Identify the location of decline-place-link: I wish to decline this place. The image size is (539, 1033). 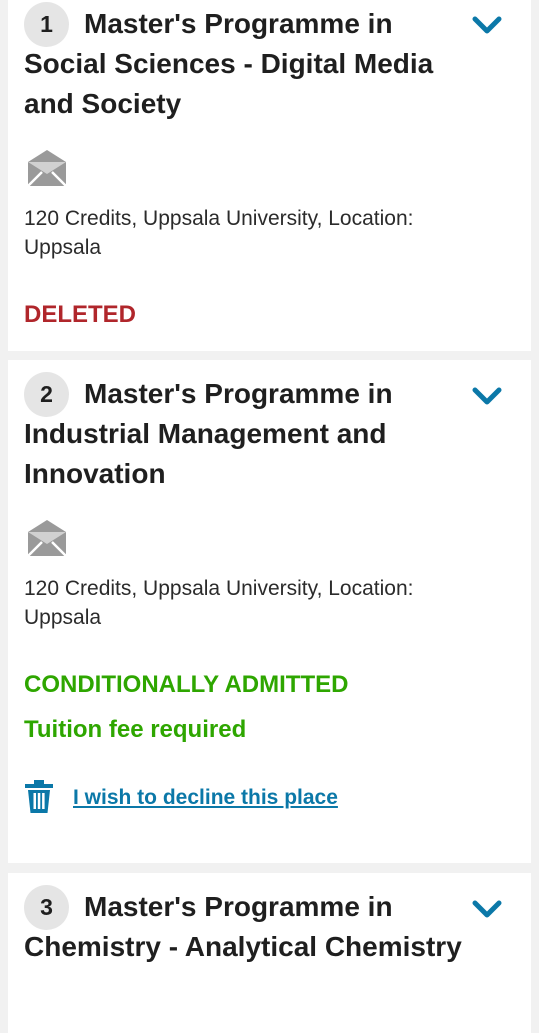
(205, 798).